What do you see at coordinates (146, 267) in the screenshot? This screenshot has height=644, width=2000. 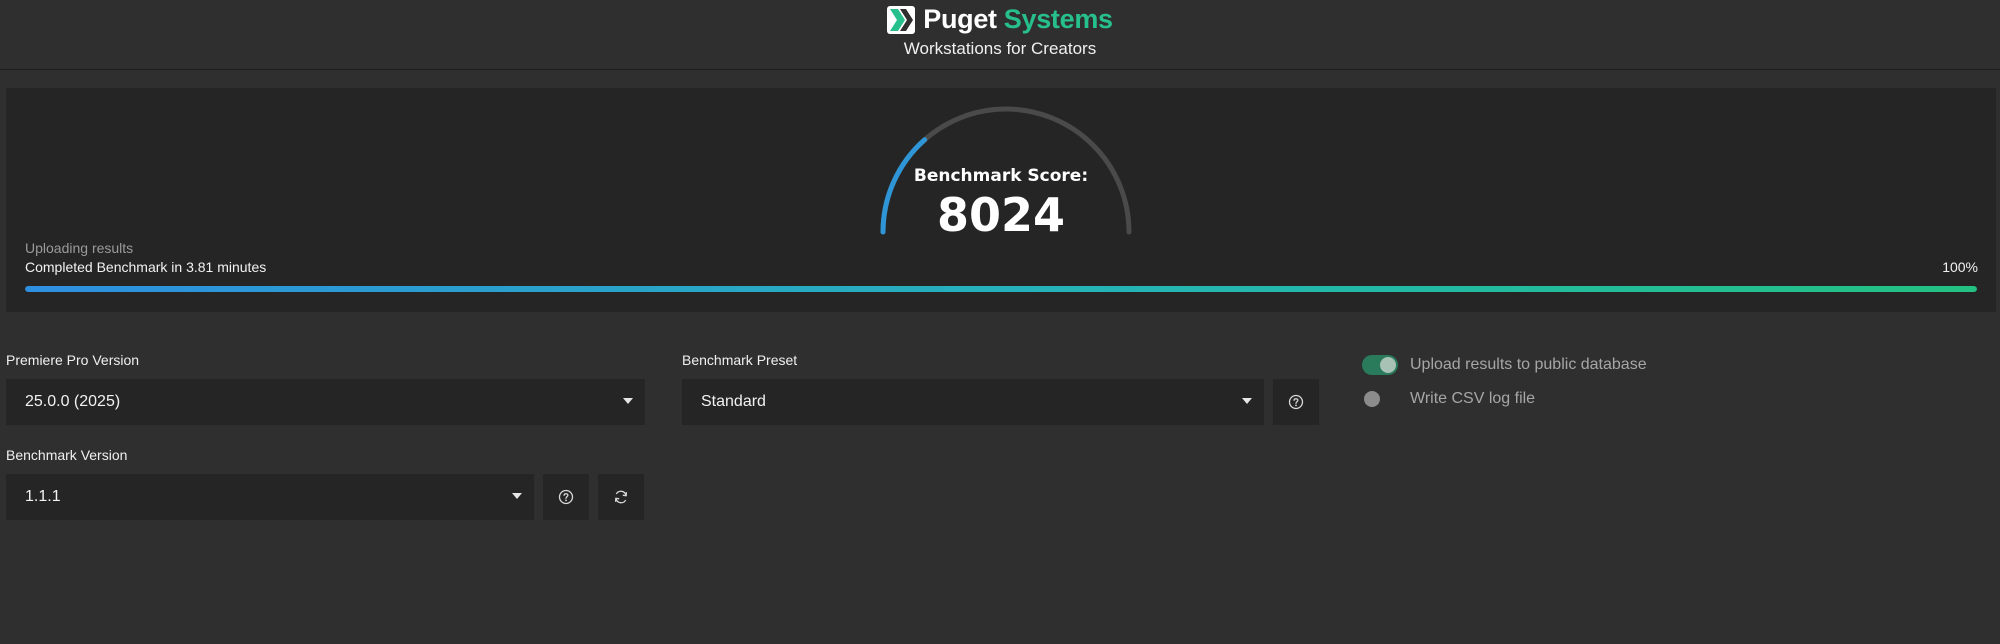 I see `completed-text: Completed Benchmark in 3.81 minutes` at bounding box center [146, 267].